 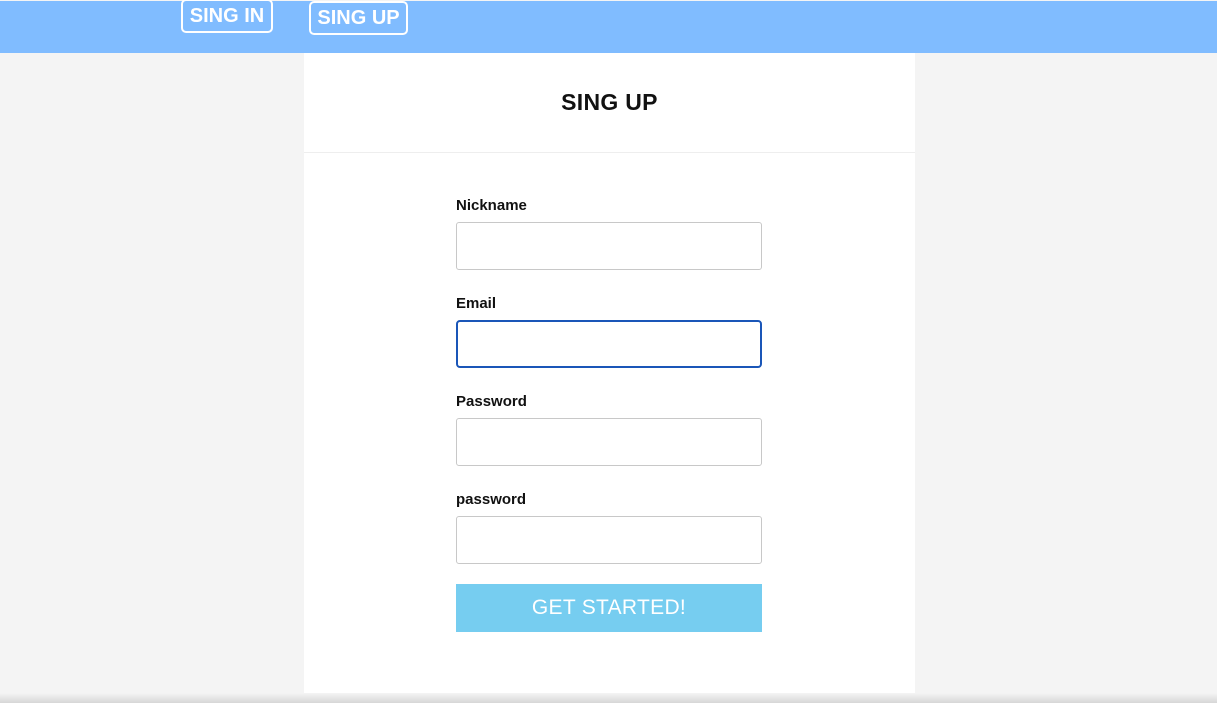 What do you see at coordinates (609, 344) in the screenshot?
I see `email-input` at bounding box center [609, 344].